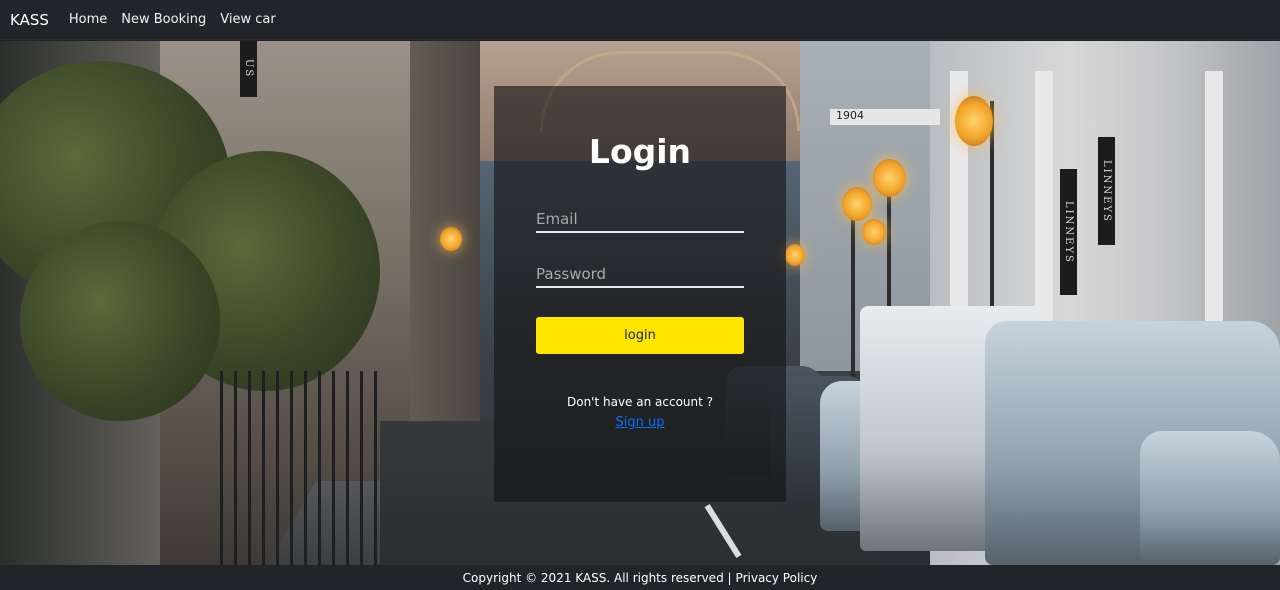 This screenshot has width=1280, height=590. I want to click on nav-new-booking: New Booking, so click(163, 19).